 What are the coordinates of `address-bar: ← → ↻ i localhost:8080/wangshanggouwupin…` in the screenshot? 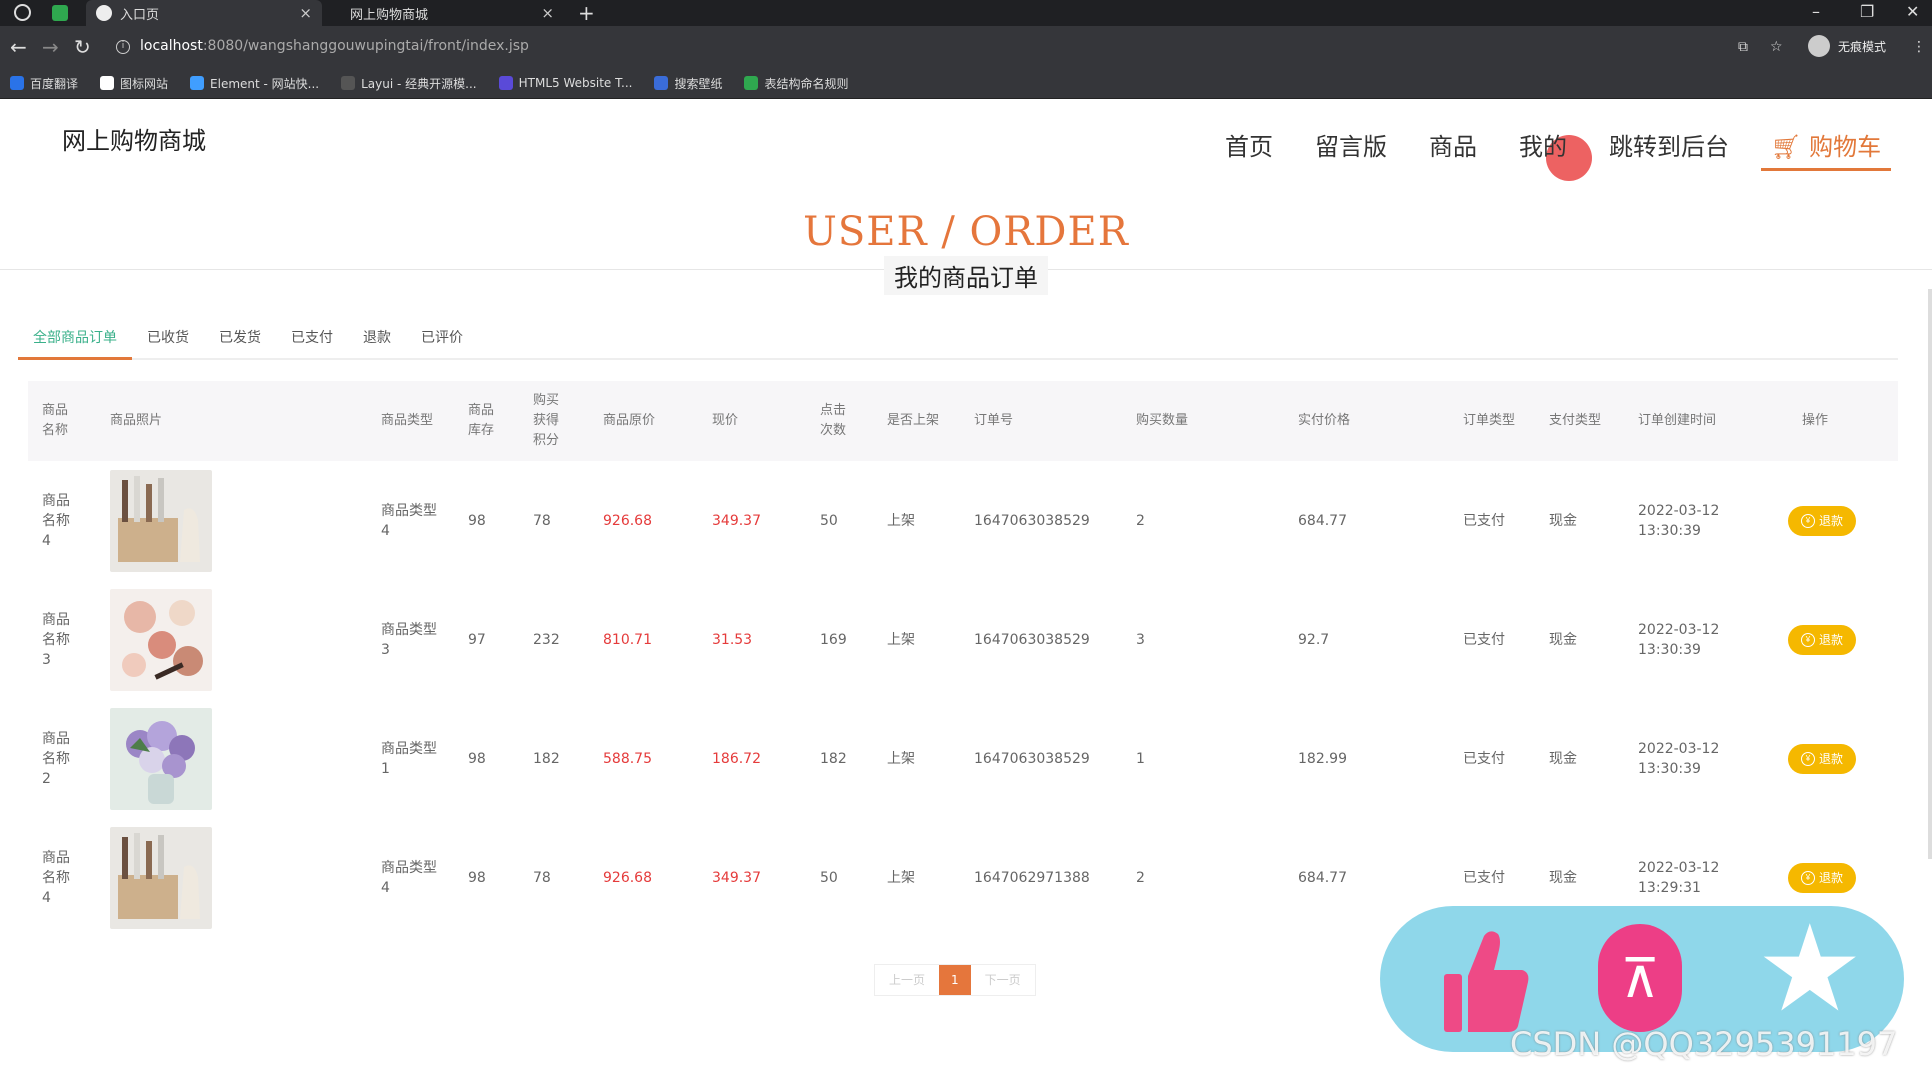 It's located at (966, 47).